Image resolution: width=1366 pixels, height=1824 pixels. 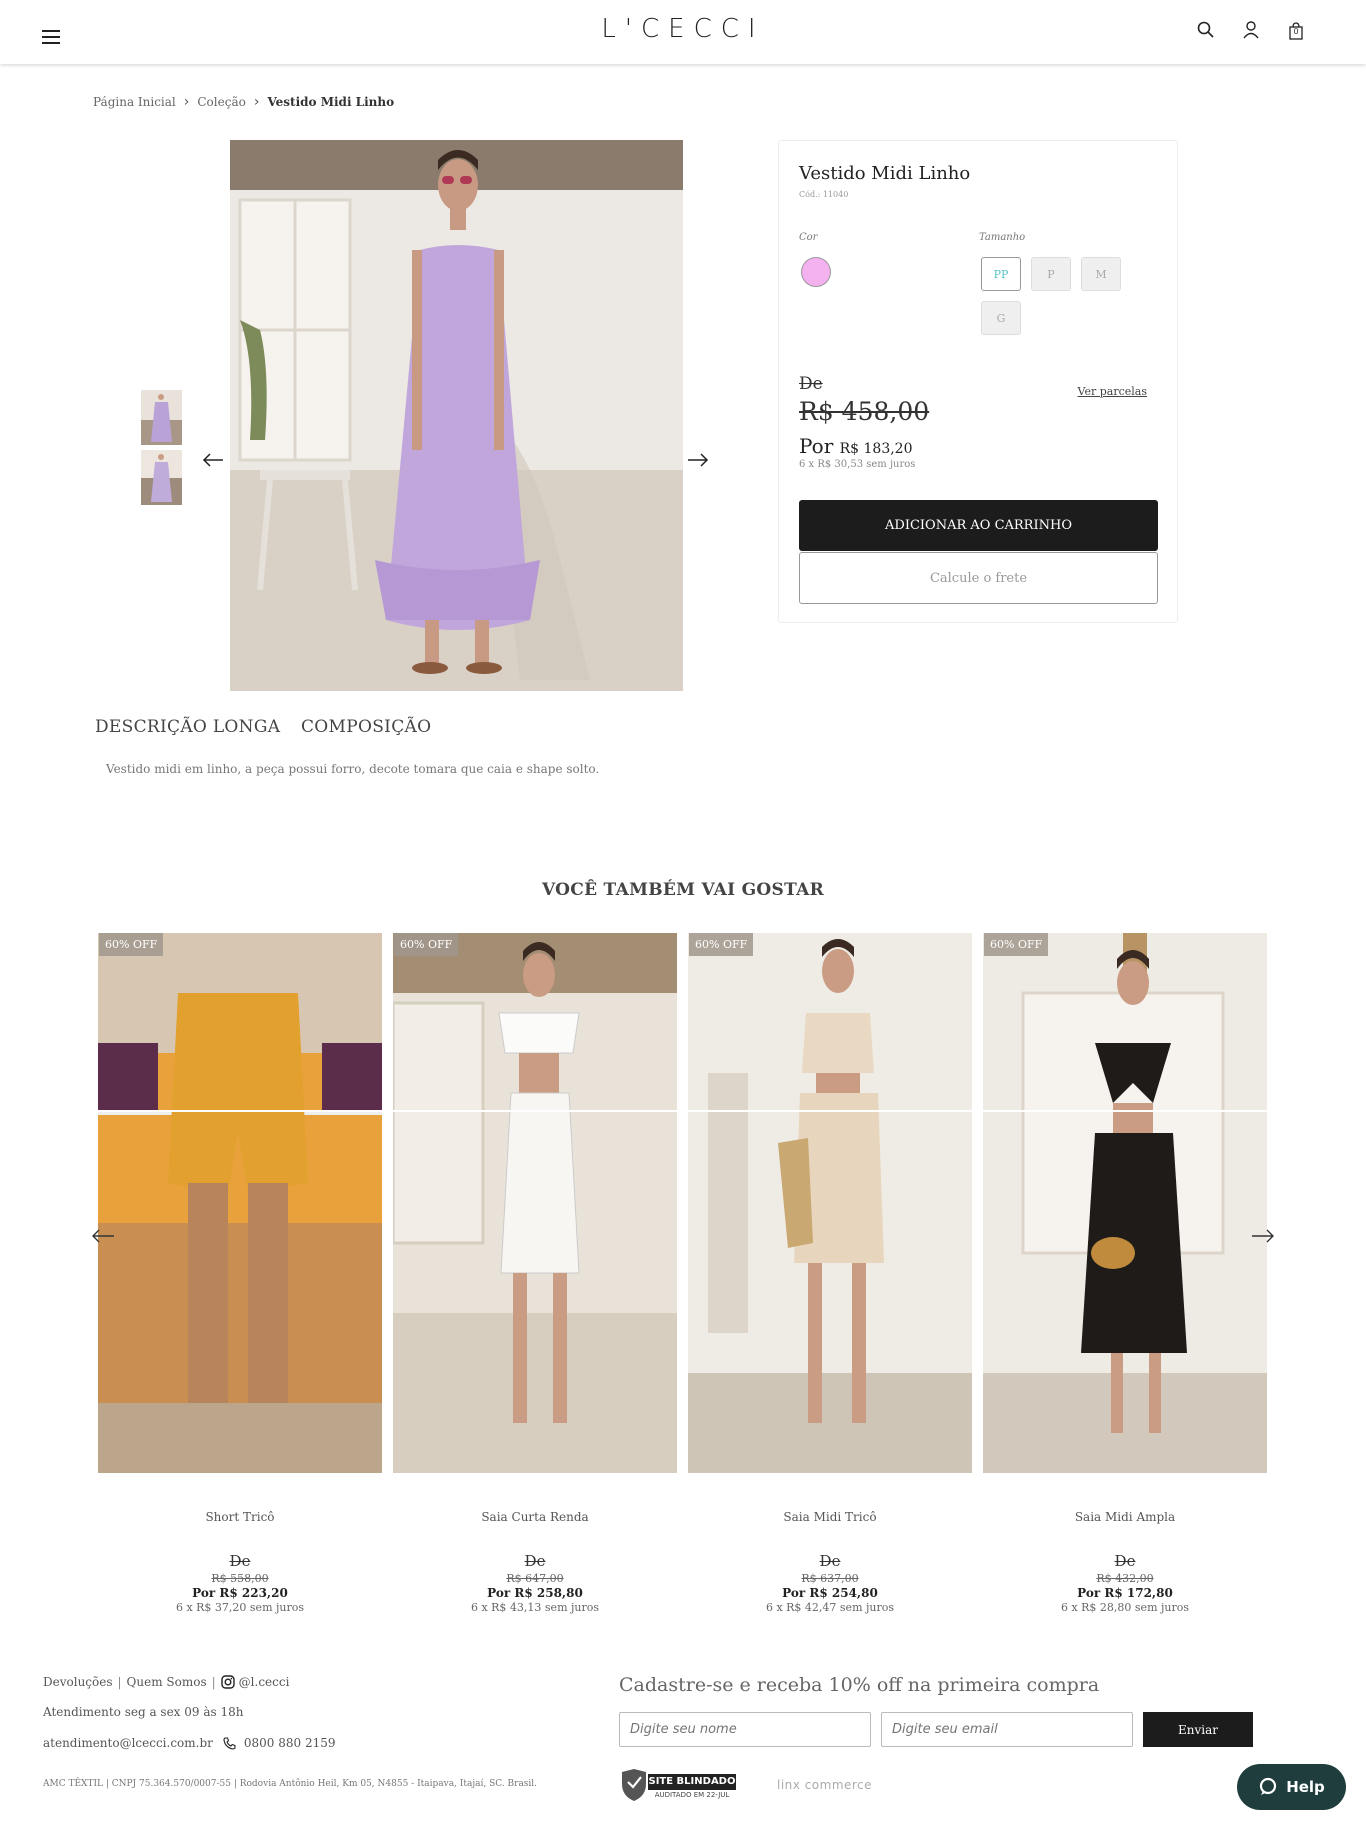 I want to click on size-option-g: G, so click(x=1001, y=318).